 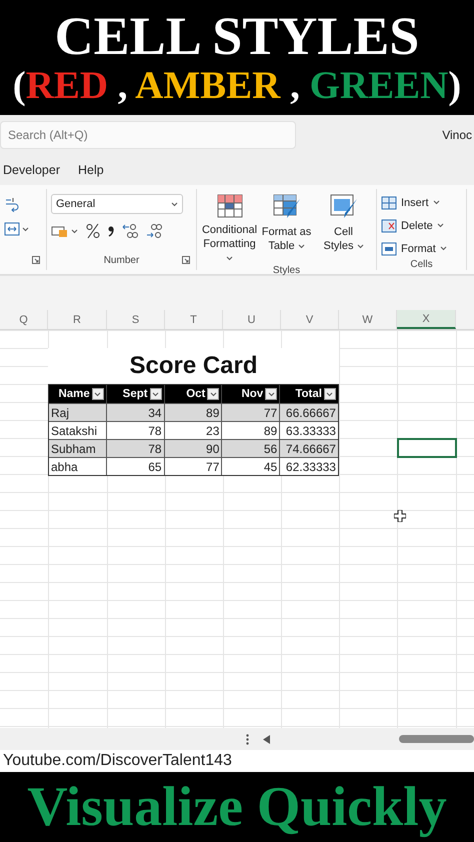 What do you see at coordinates (24, 319) in the screenshot?
I see `column-header: Q` at bounding box center [24, 319].